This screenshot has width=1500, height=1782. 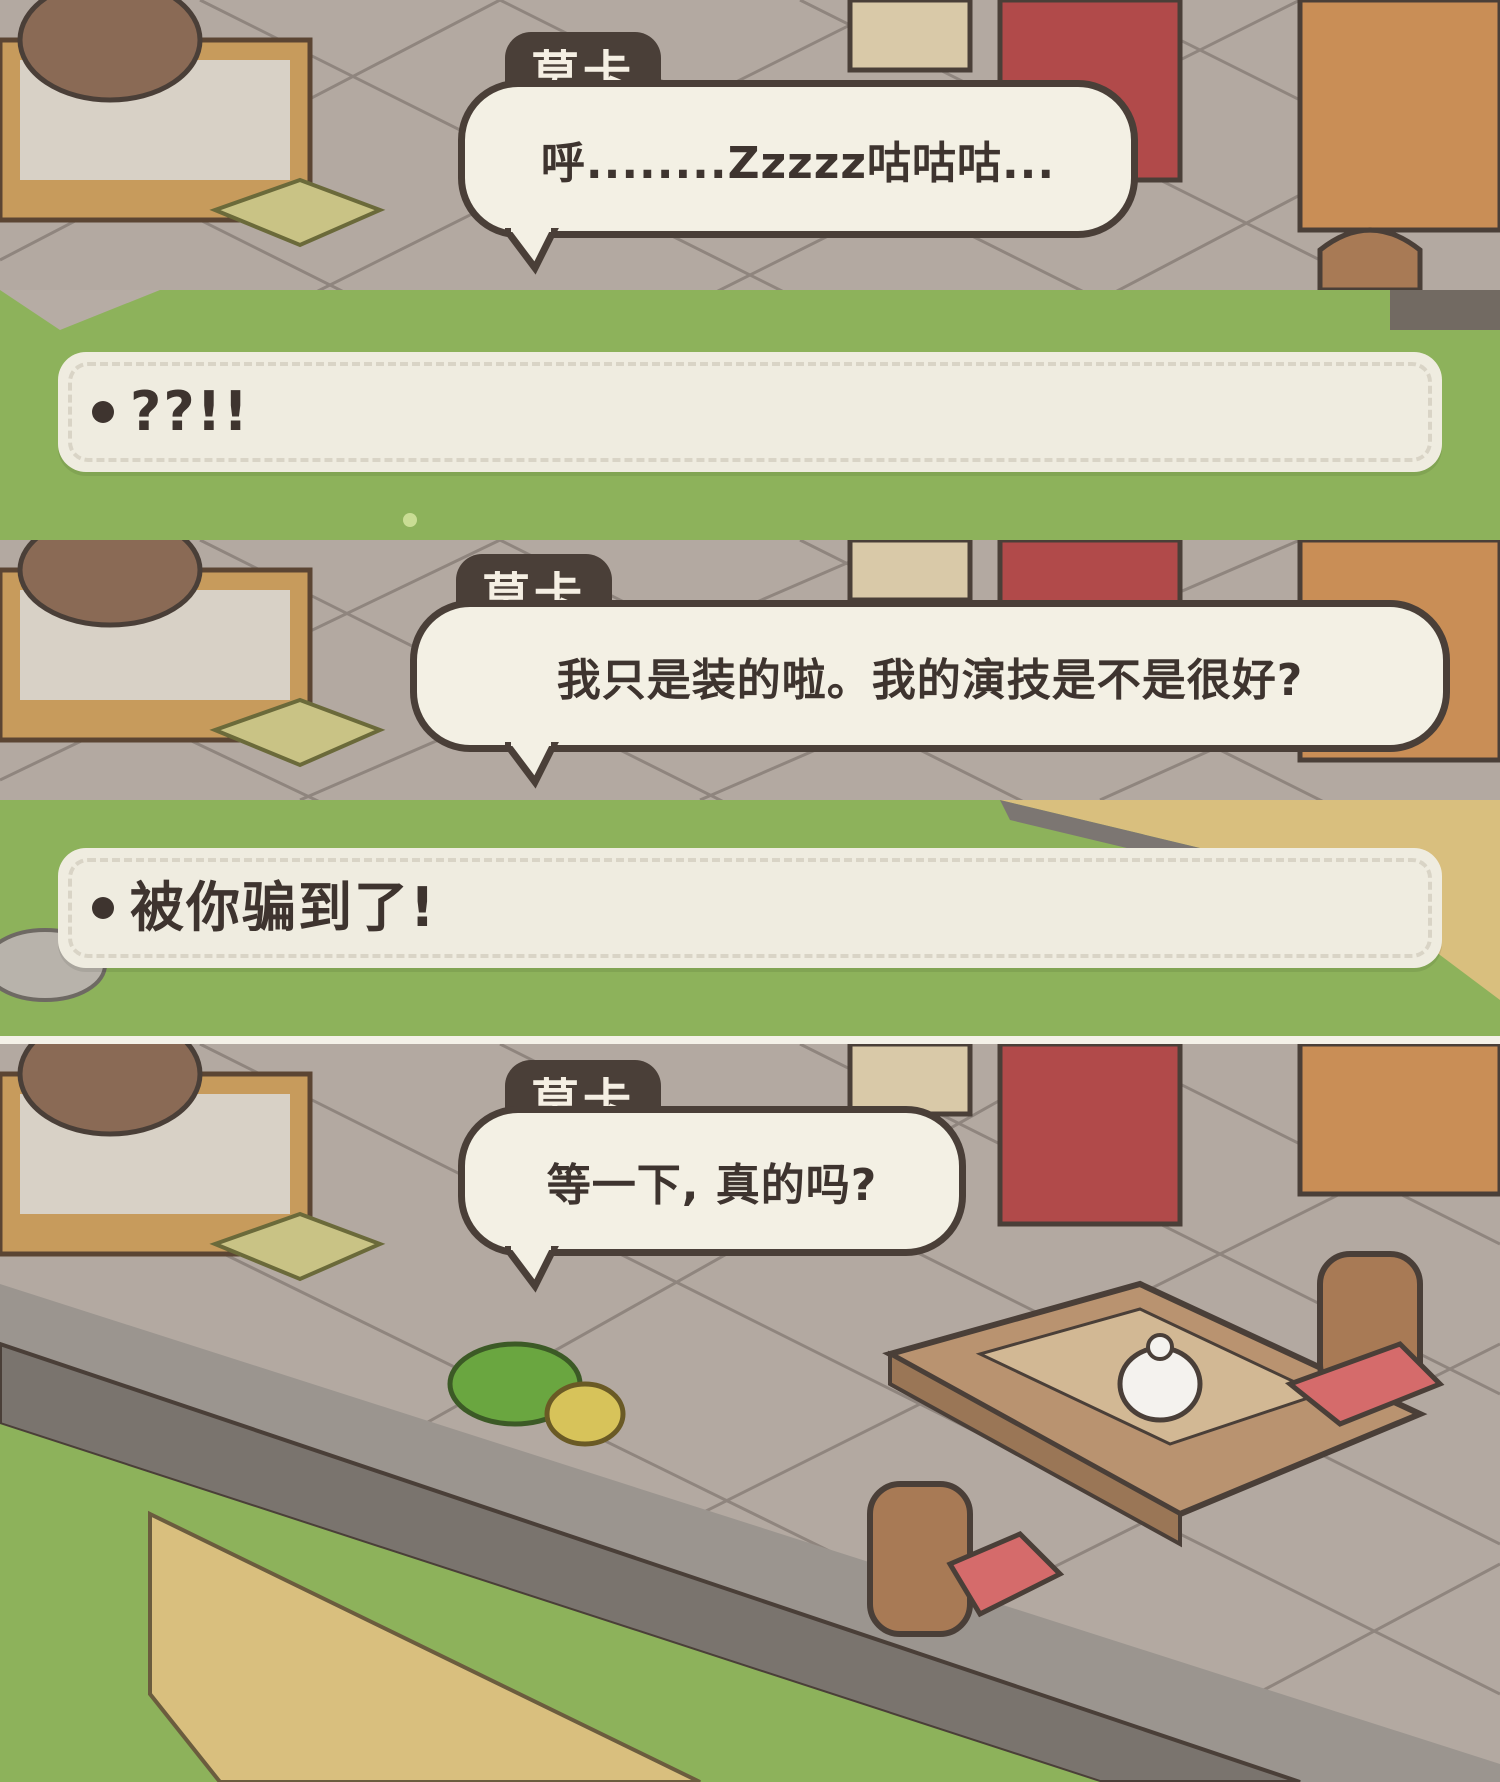 What do you see at coordinates (750, 412) in the screenshot?
I see `choice-button-1: ??!!` at bounding box center [750, 412].